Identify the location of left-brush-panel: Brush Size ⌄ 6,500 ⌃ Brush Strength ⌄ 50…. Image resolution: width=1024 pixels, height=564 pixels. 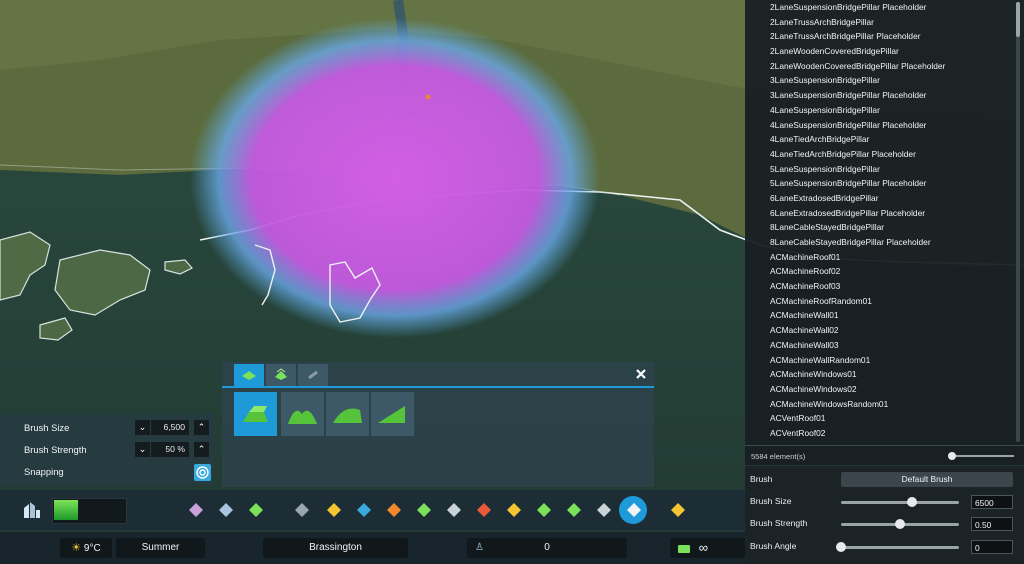
(107, 449).